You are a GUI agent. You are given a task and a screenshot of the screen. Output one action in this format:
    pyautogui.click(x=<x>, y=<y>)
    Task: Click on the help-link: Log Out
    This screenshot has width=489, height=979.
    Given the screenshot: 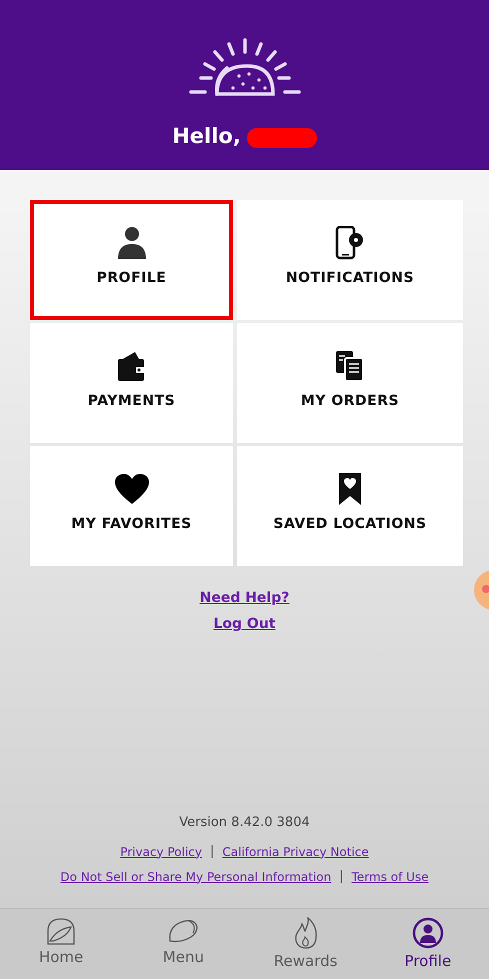 What is the action you would take?
    pyautogui.click(x=245, y=624)
    